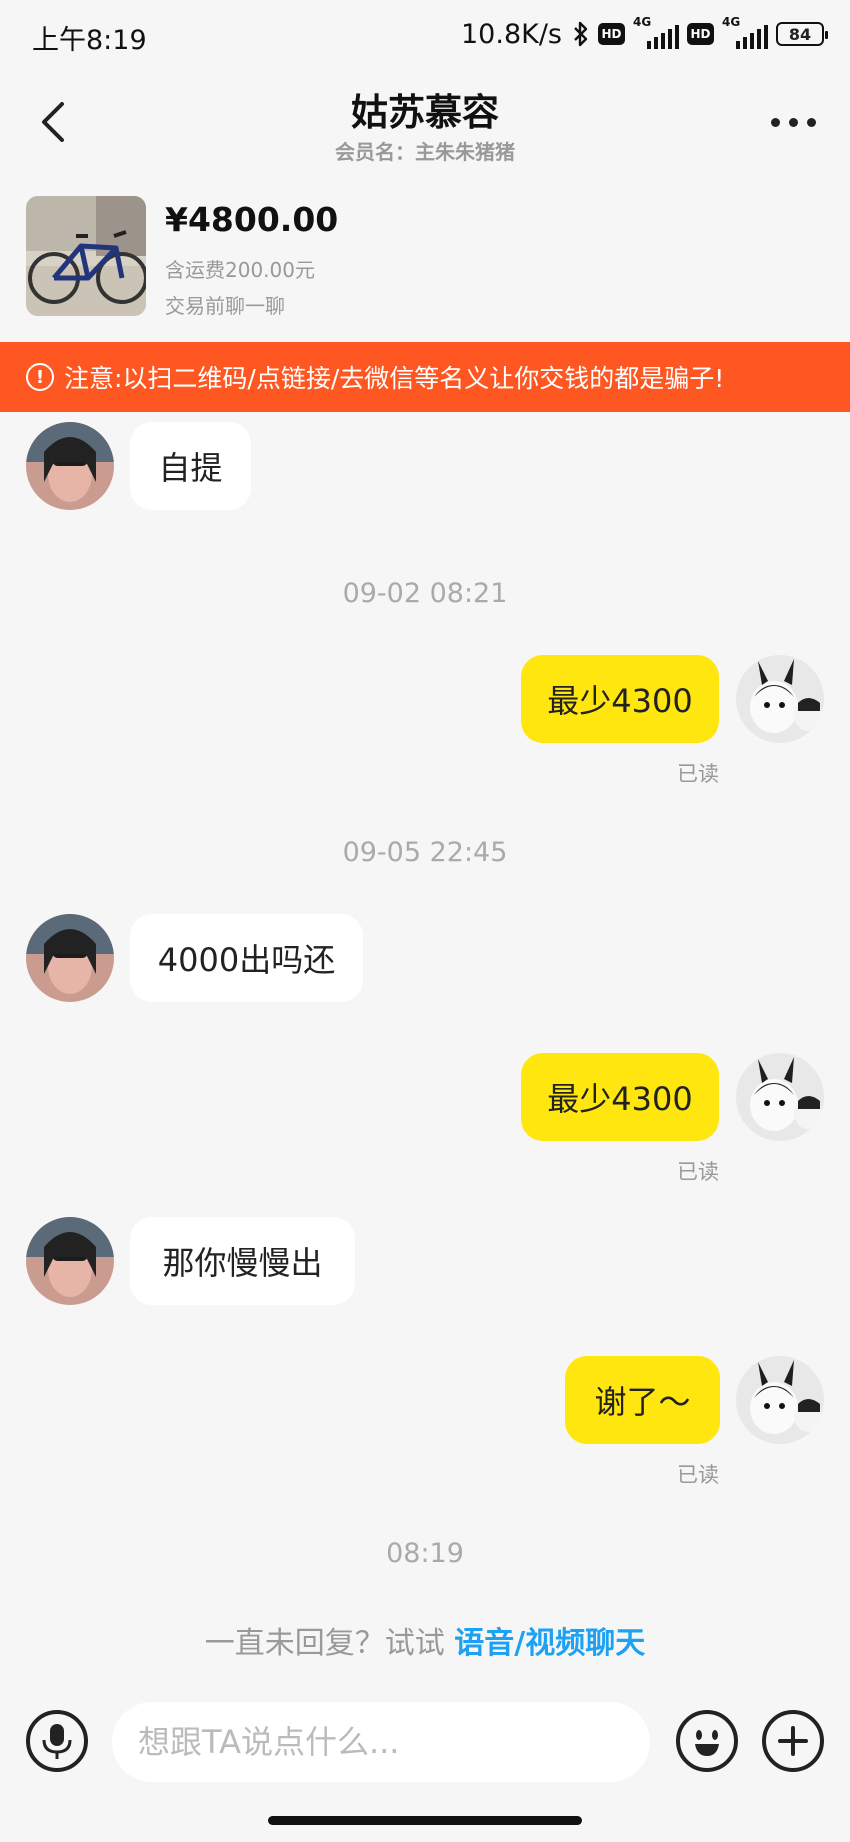 The image size is (850, 1842). Describe the element at coordinates (581, 34) in the screenshot. I see `bluetooth-icon` at that location.